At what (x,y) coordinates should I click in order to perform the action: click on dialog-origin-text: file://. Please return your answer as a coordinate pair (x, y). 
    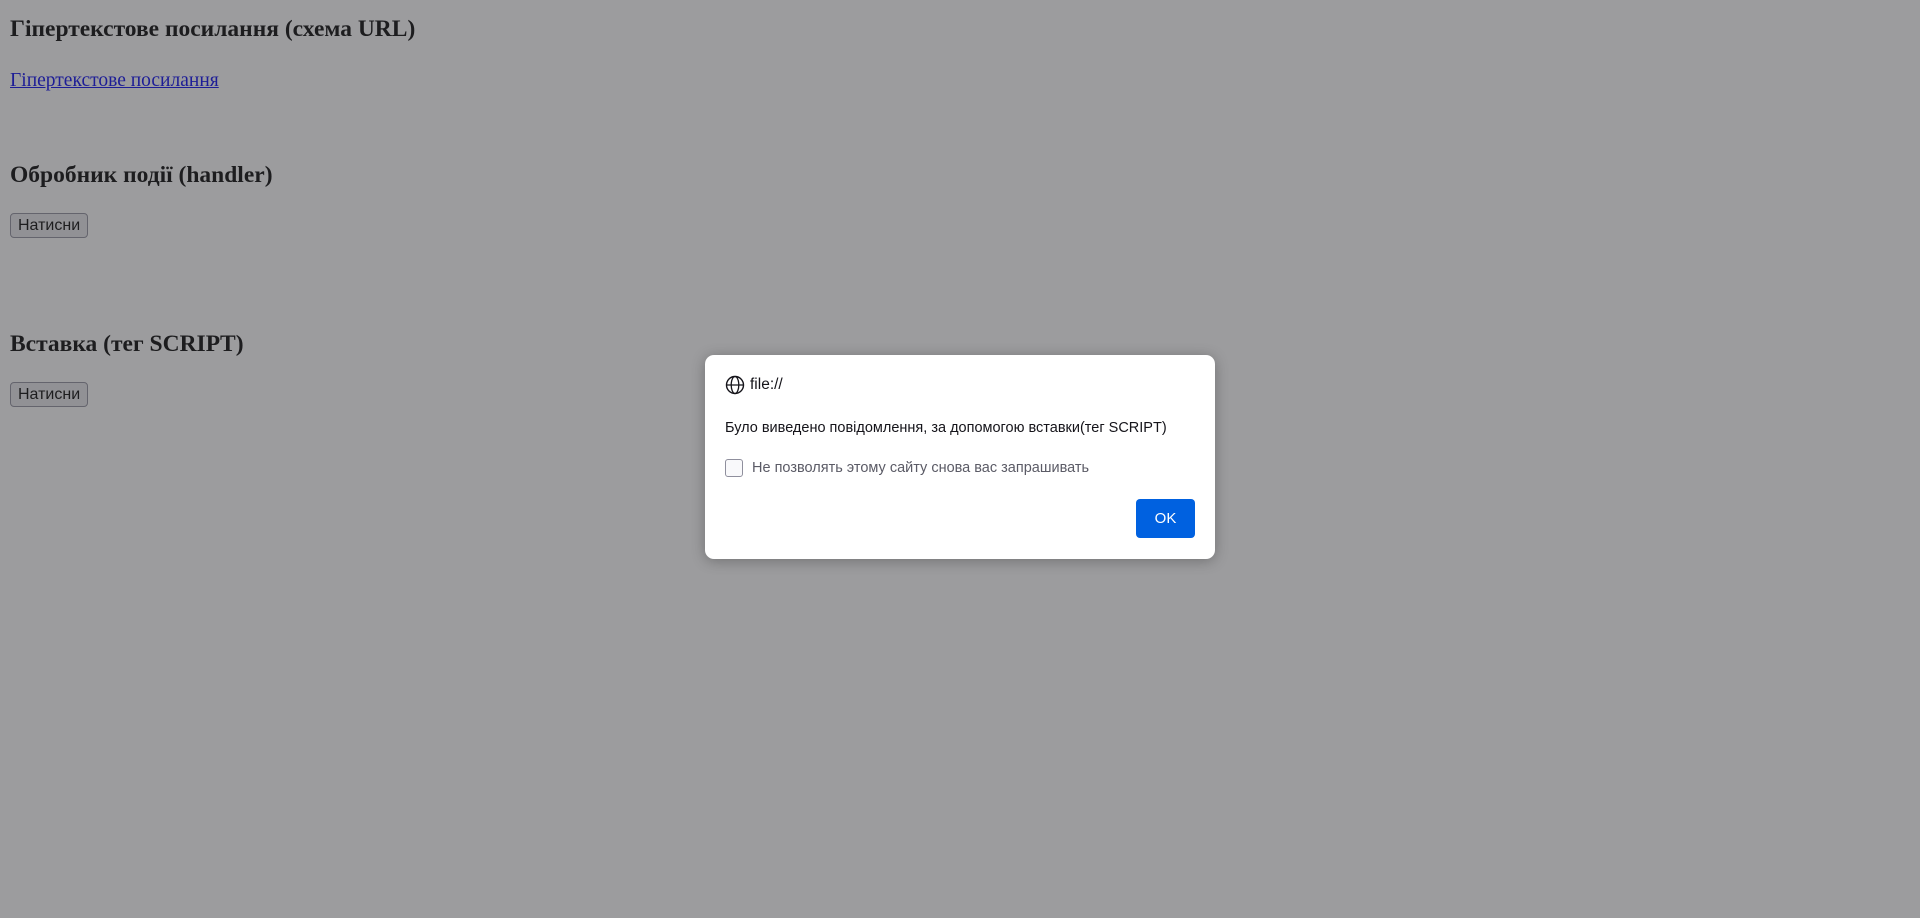
    Looking at the image, I should click on (766, 384).